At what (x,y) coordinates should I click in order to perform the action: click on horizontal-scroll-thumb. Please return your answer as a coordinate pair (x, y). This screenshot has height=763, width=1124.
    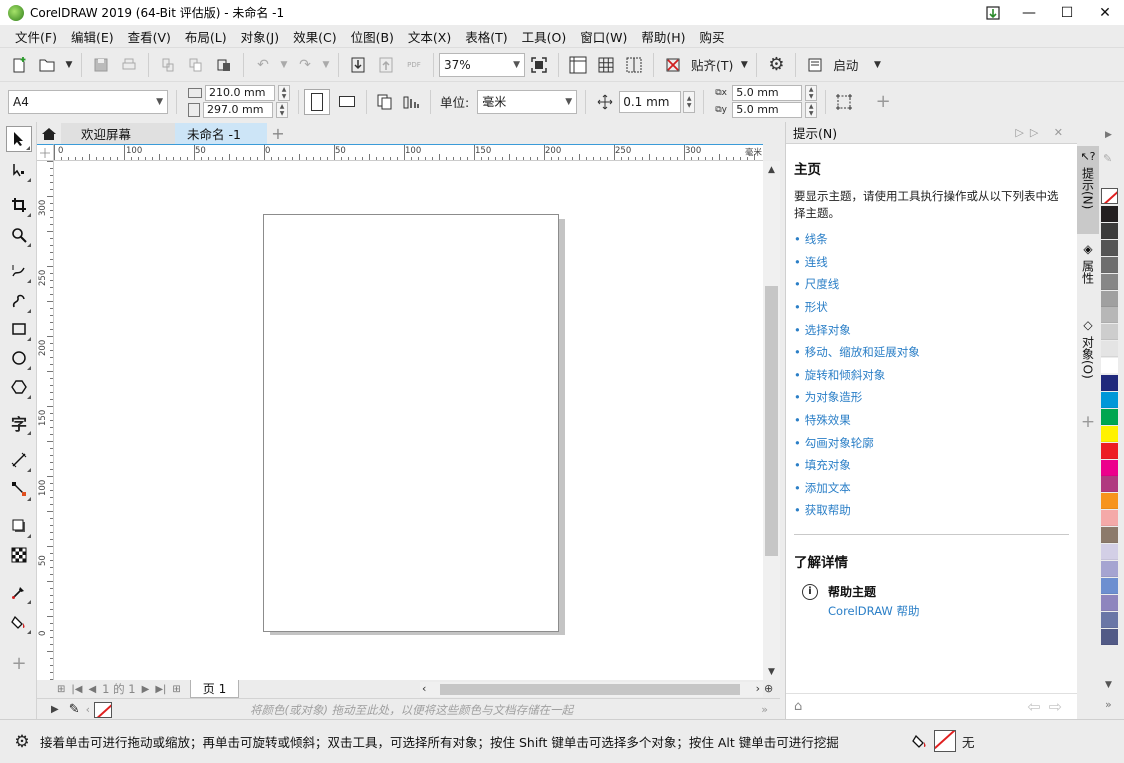
    Looking at the image, I should click on (590, 689).